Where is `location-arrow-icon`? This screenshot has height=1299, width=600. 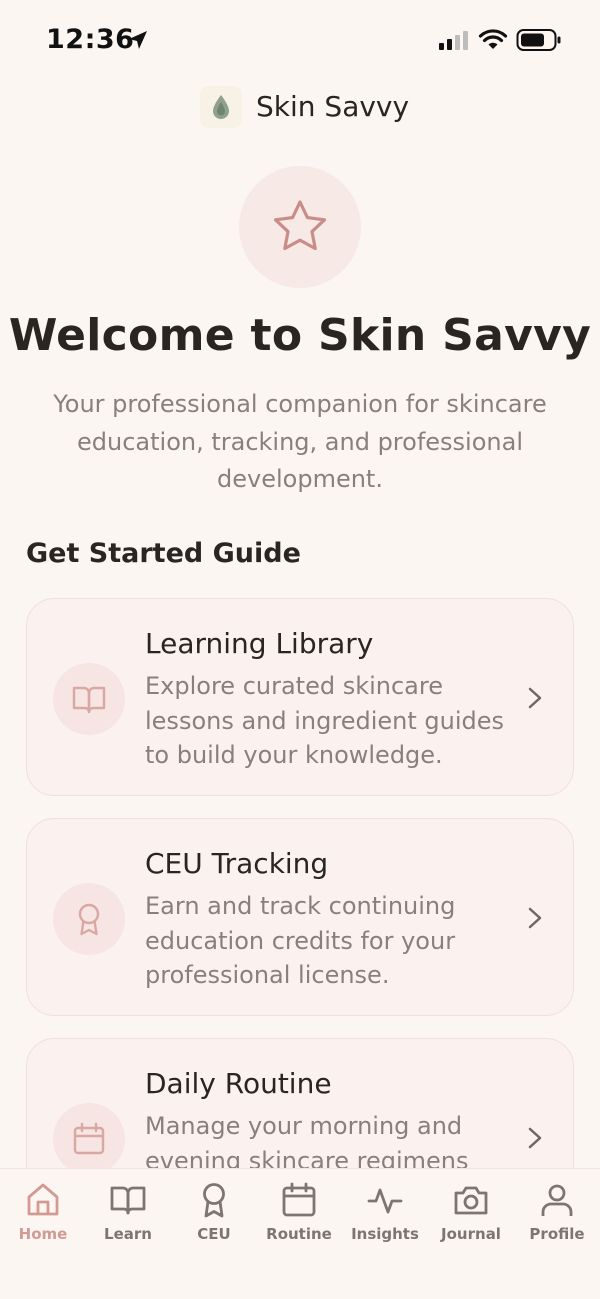 location-arrow-icon is located at coordinates (138, 40).